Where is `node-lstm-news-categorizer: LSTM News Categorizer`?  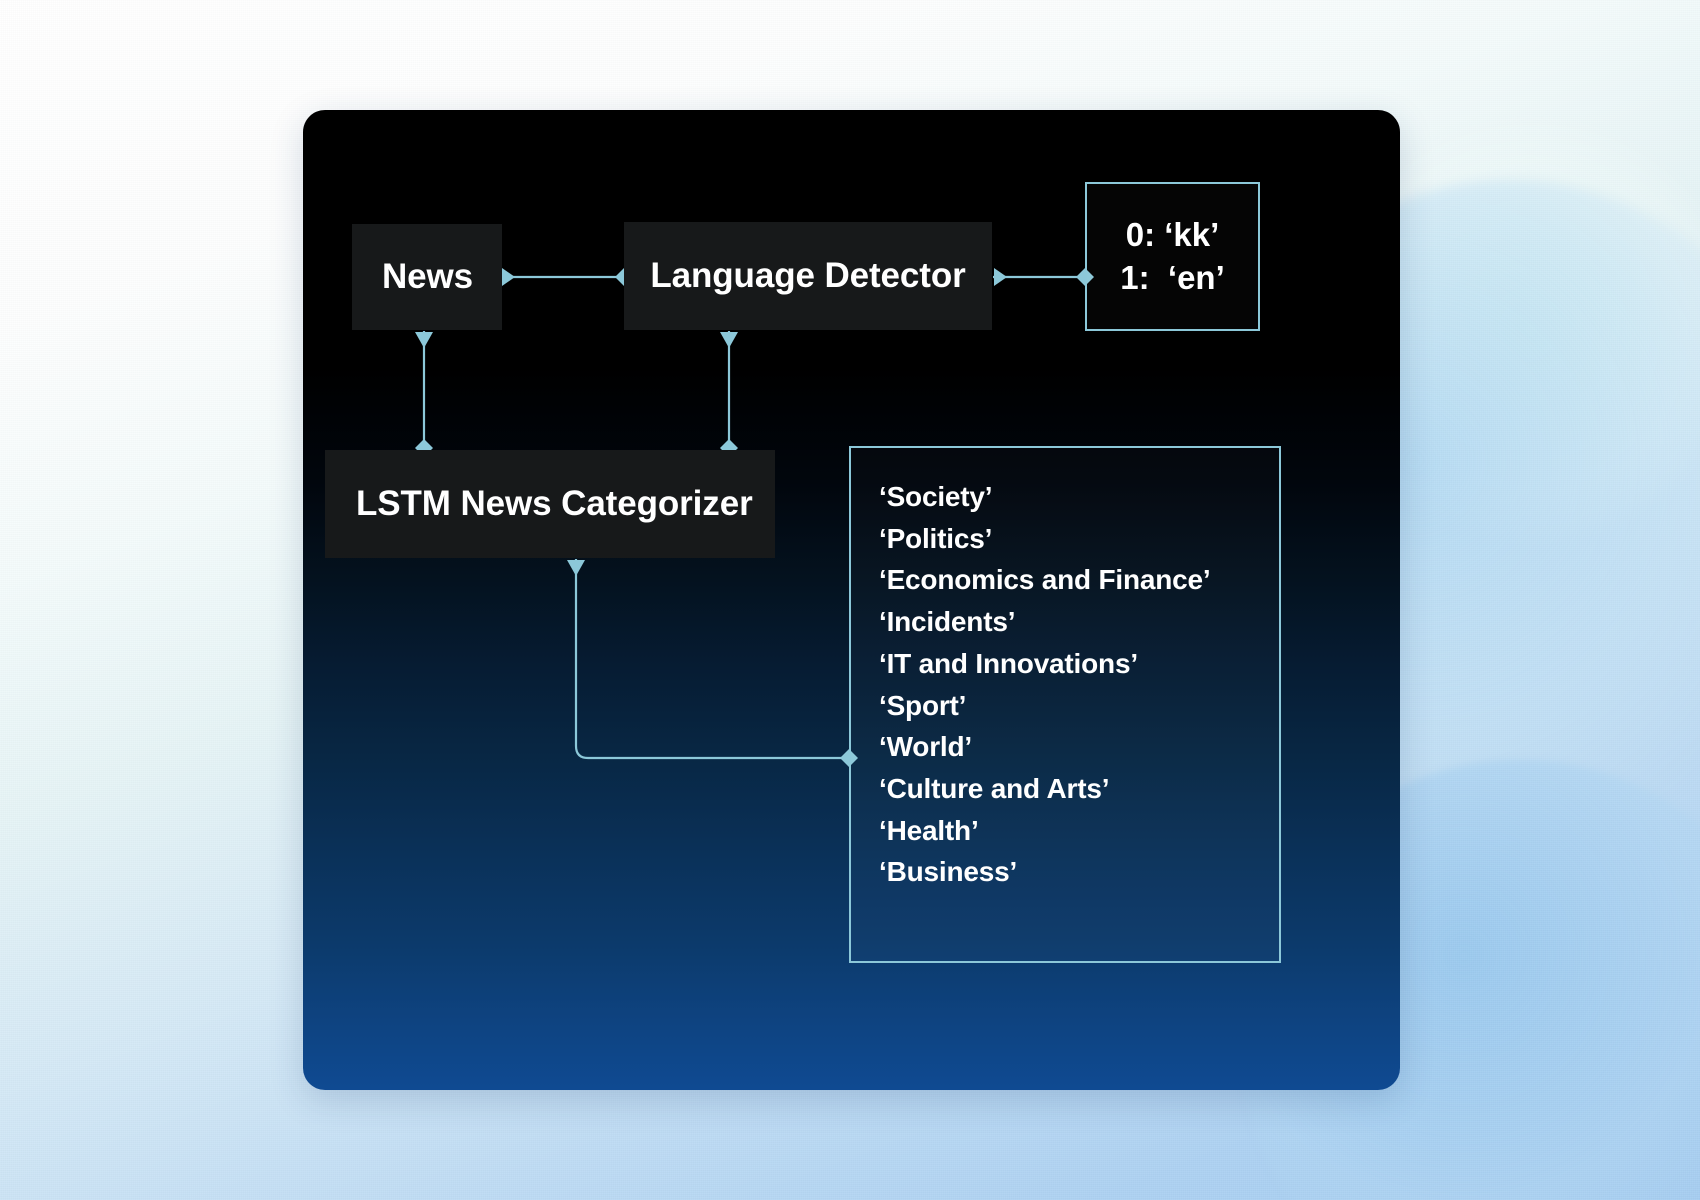
node-lstm-news-categorizer: LSTM News Categorizer is located at coordinates (550, 504).